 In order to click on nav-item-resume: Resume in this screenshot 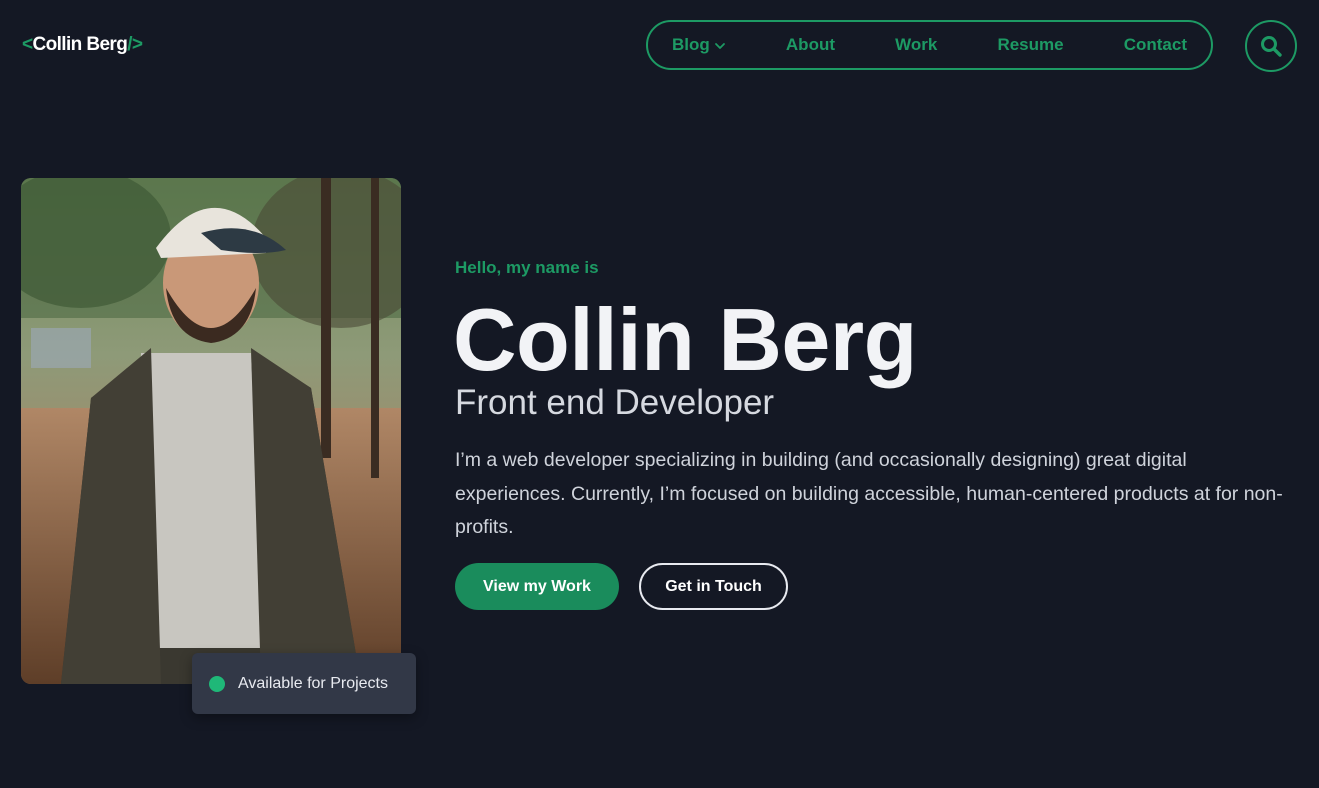, I will do `click(1030, 45)`.